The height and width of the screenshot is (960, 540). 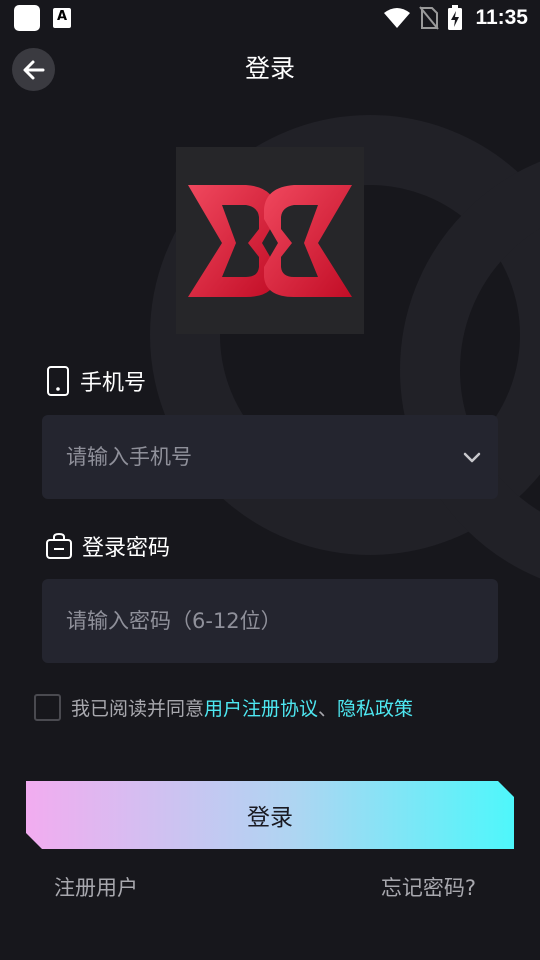 I want to click on battery-charging-icon, so click(x=455, y=17).